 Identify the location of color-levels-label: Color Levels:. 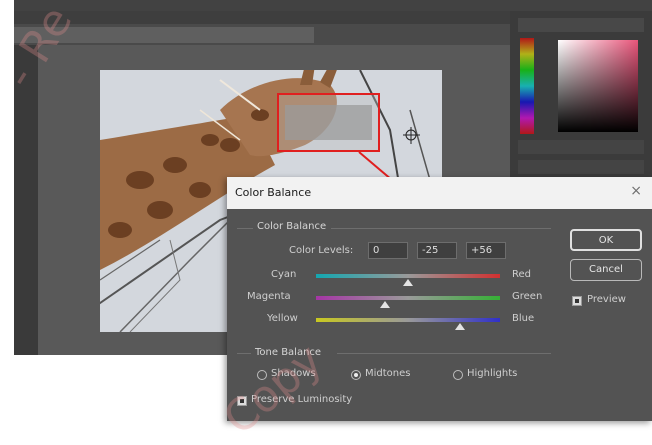
(321, 250).